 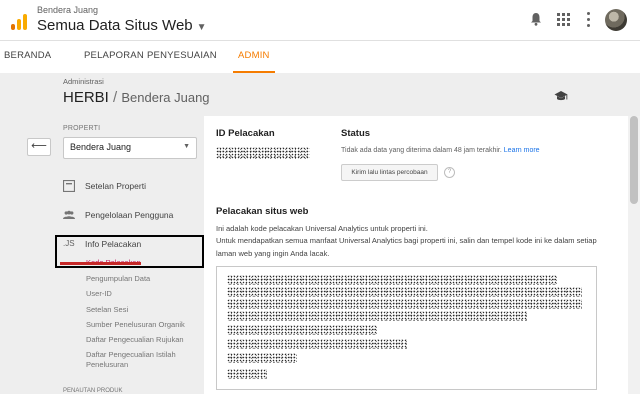 I want to click on property-picker: Semua Data Situs Web ▼, so click(x=122, y=25).